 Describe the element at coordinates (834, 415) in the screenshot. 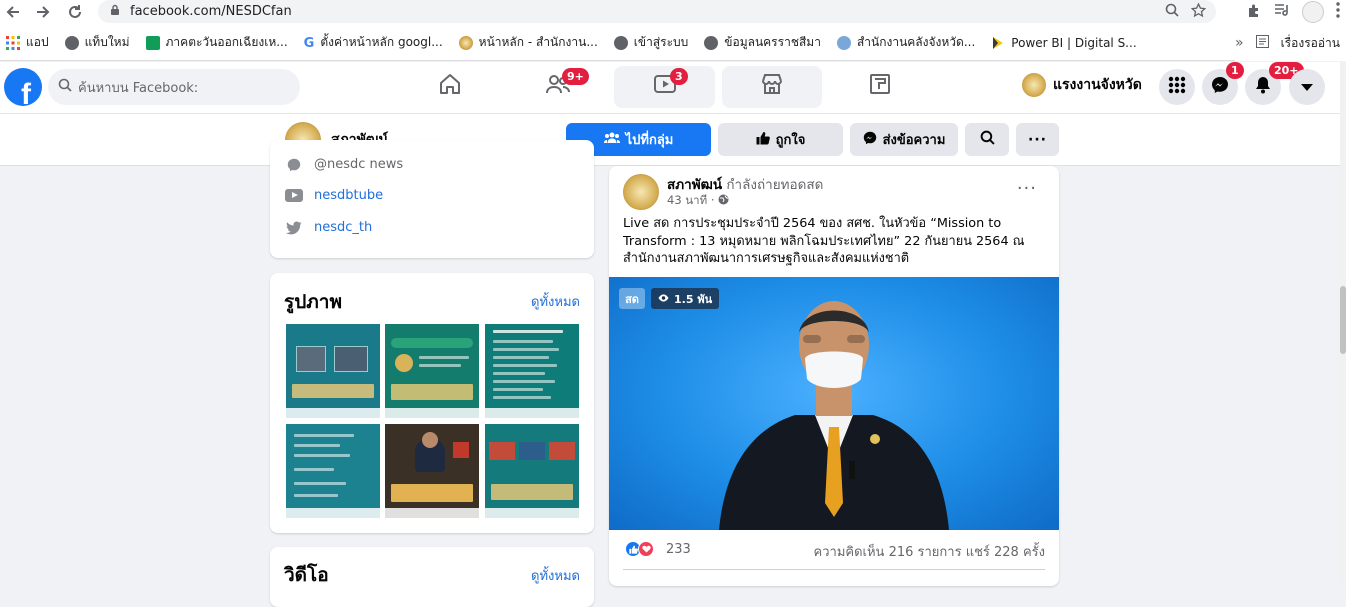

I see `video-frame-speaker` at that location.